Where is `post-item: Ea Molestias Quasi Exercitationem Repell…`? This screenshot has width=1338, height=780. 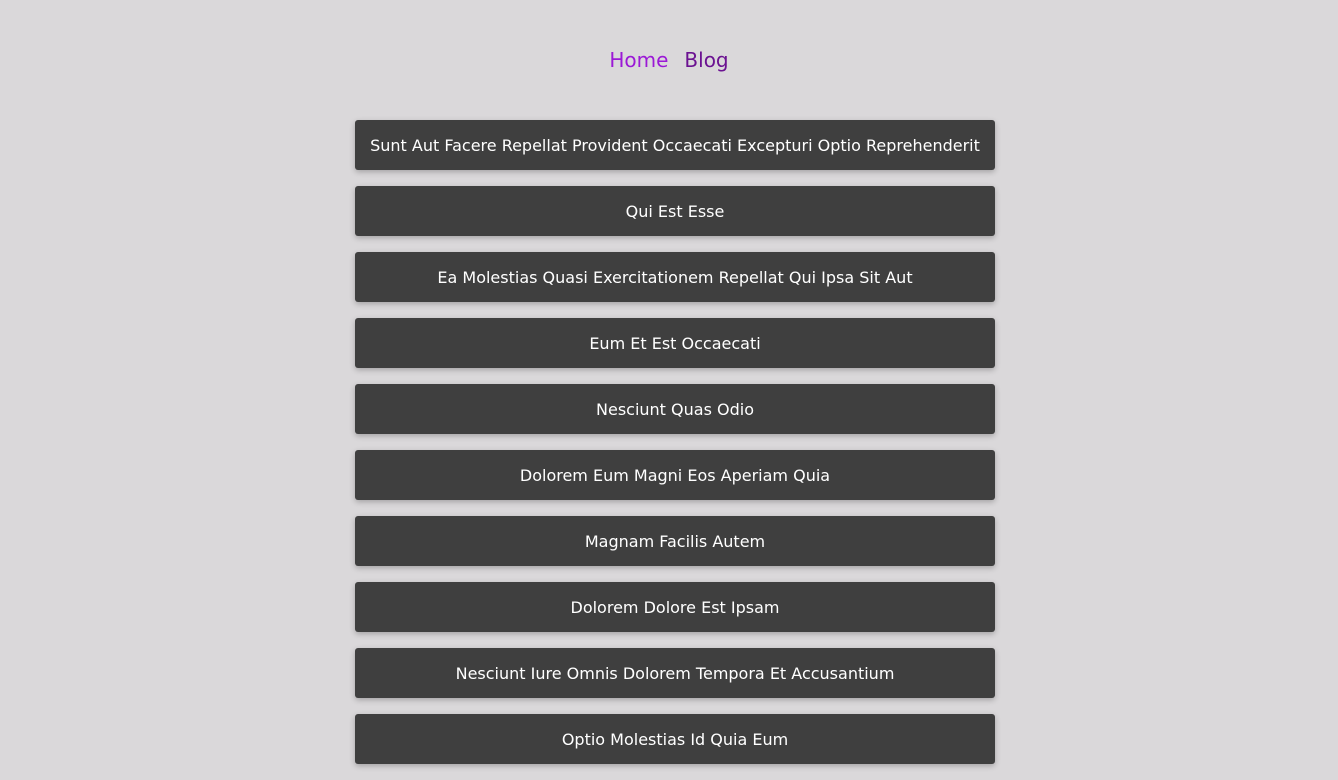 post-item: Ea Molestias Quasi Exercitationem Repell… is located at coordinates (675, 277).